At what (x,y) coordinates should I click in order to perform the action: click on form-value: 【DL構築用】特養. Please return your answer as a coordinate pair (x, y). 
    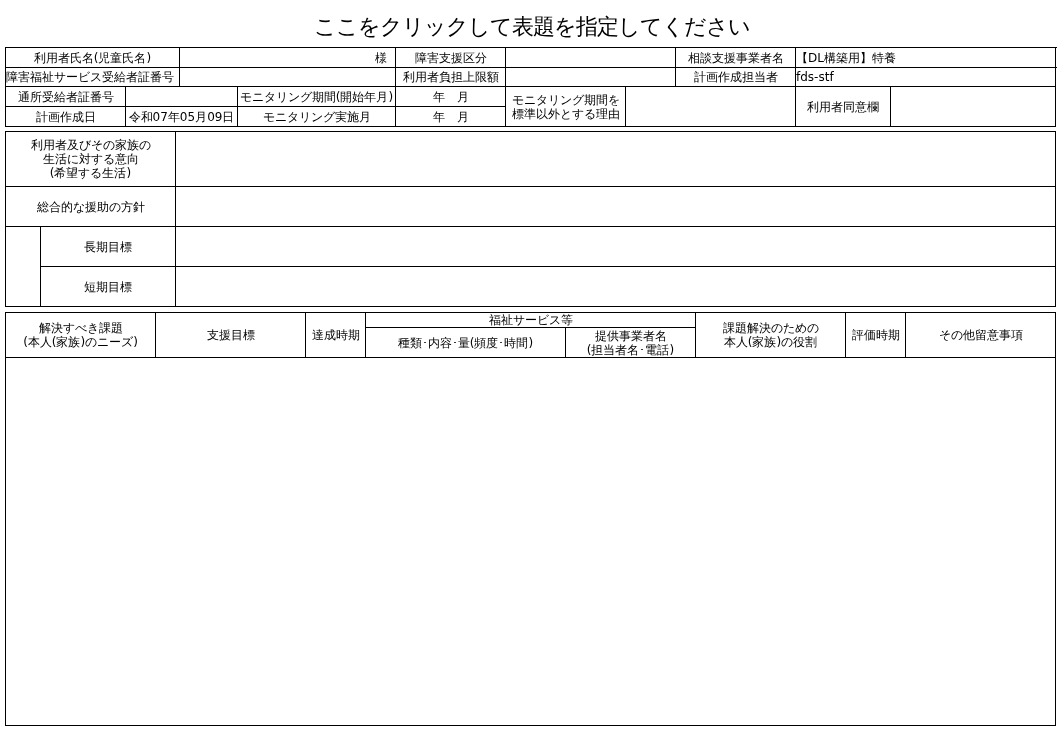
    Looking at the image, I should click on (925, 57).